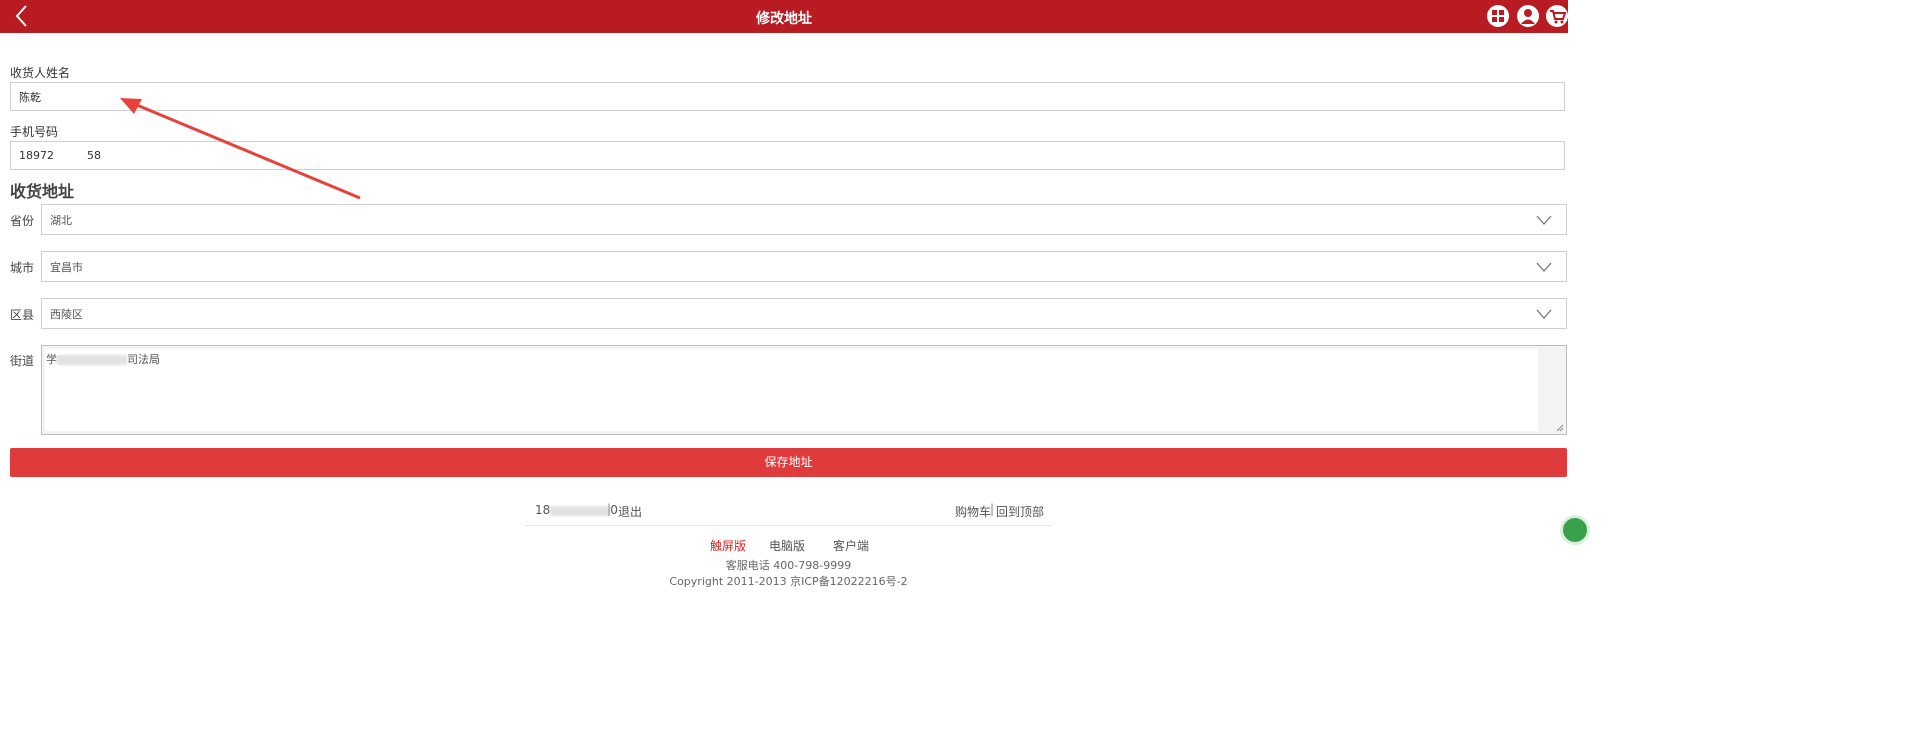  Describe the element at coordinates (787, 545) in the screenshot. I see `pc-version-link: 电脑版` at that location.